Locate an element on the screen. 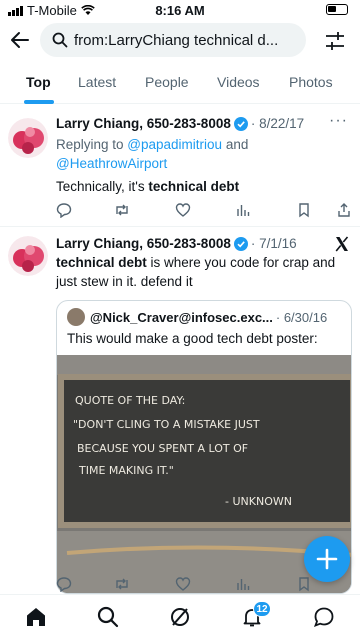  battery-icon is located at coordinates (337, 9).